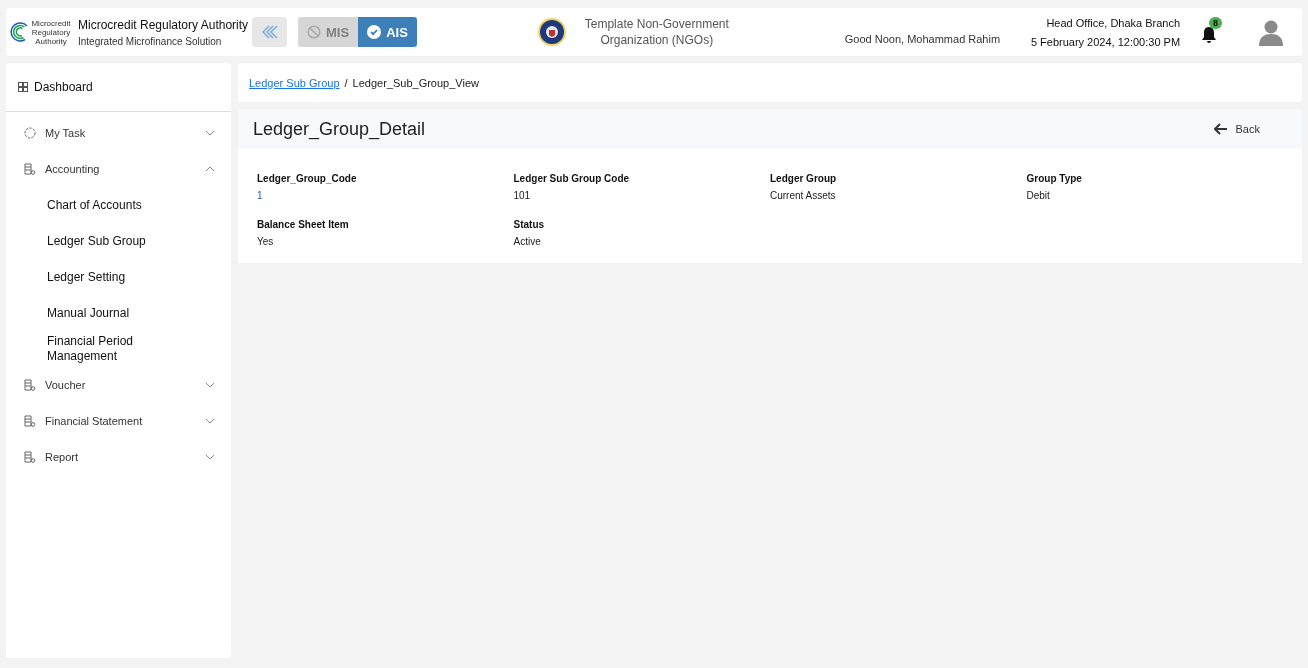  Describe the element at coordinates (527, 241) in the screenshot. I see `field-value: Active` at that location.